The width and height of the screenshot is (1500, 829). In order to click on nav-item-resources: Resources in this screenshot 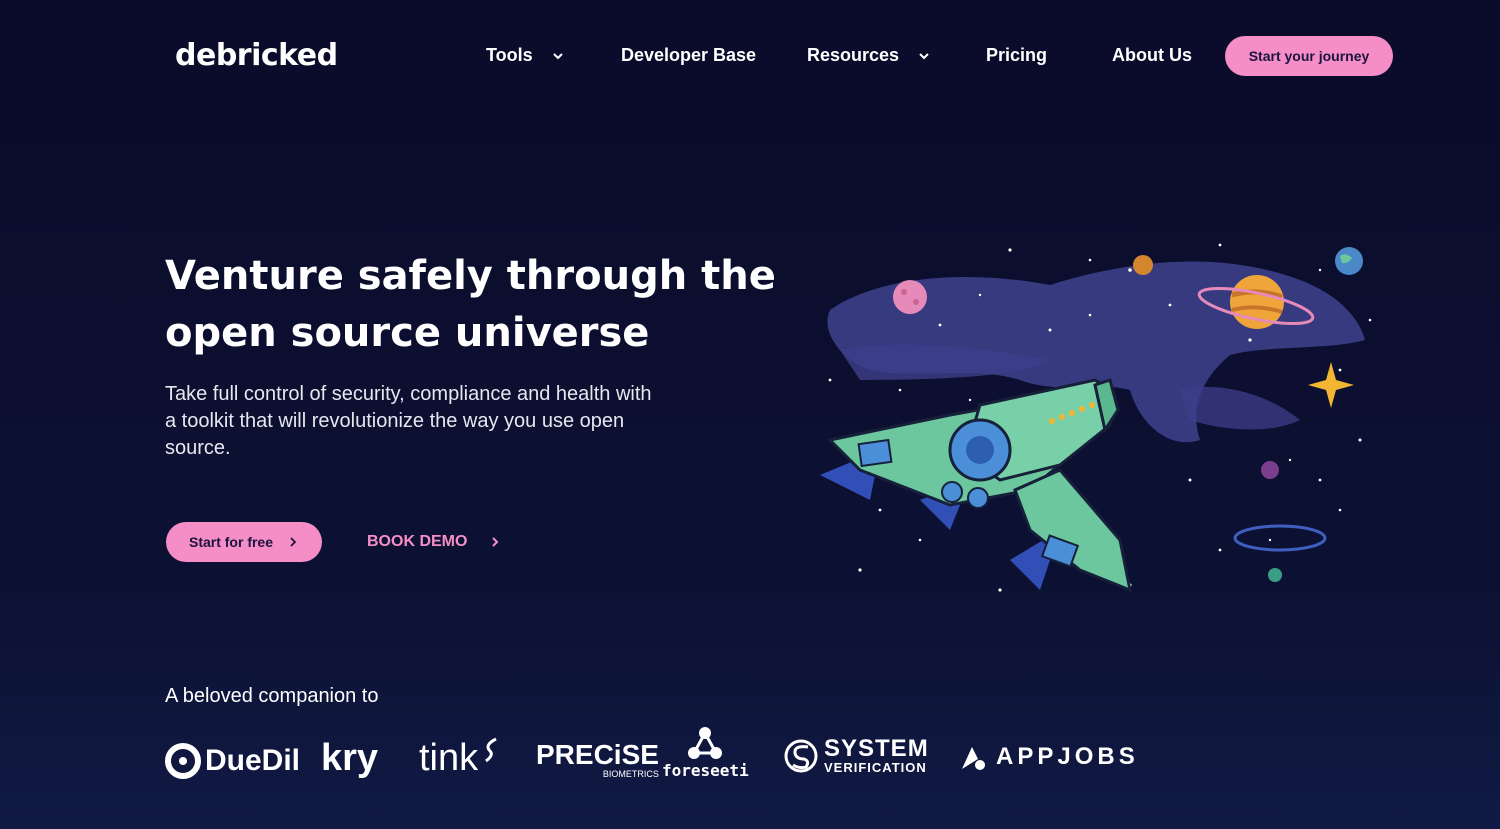, I will do `click(869, 55)`.